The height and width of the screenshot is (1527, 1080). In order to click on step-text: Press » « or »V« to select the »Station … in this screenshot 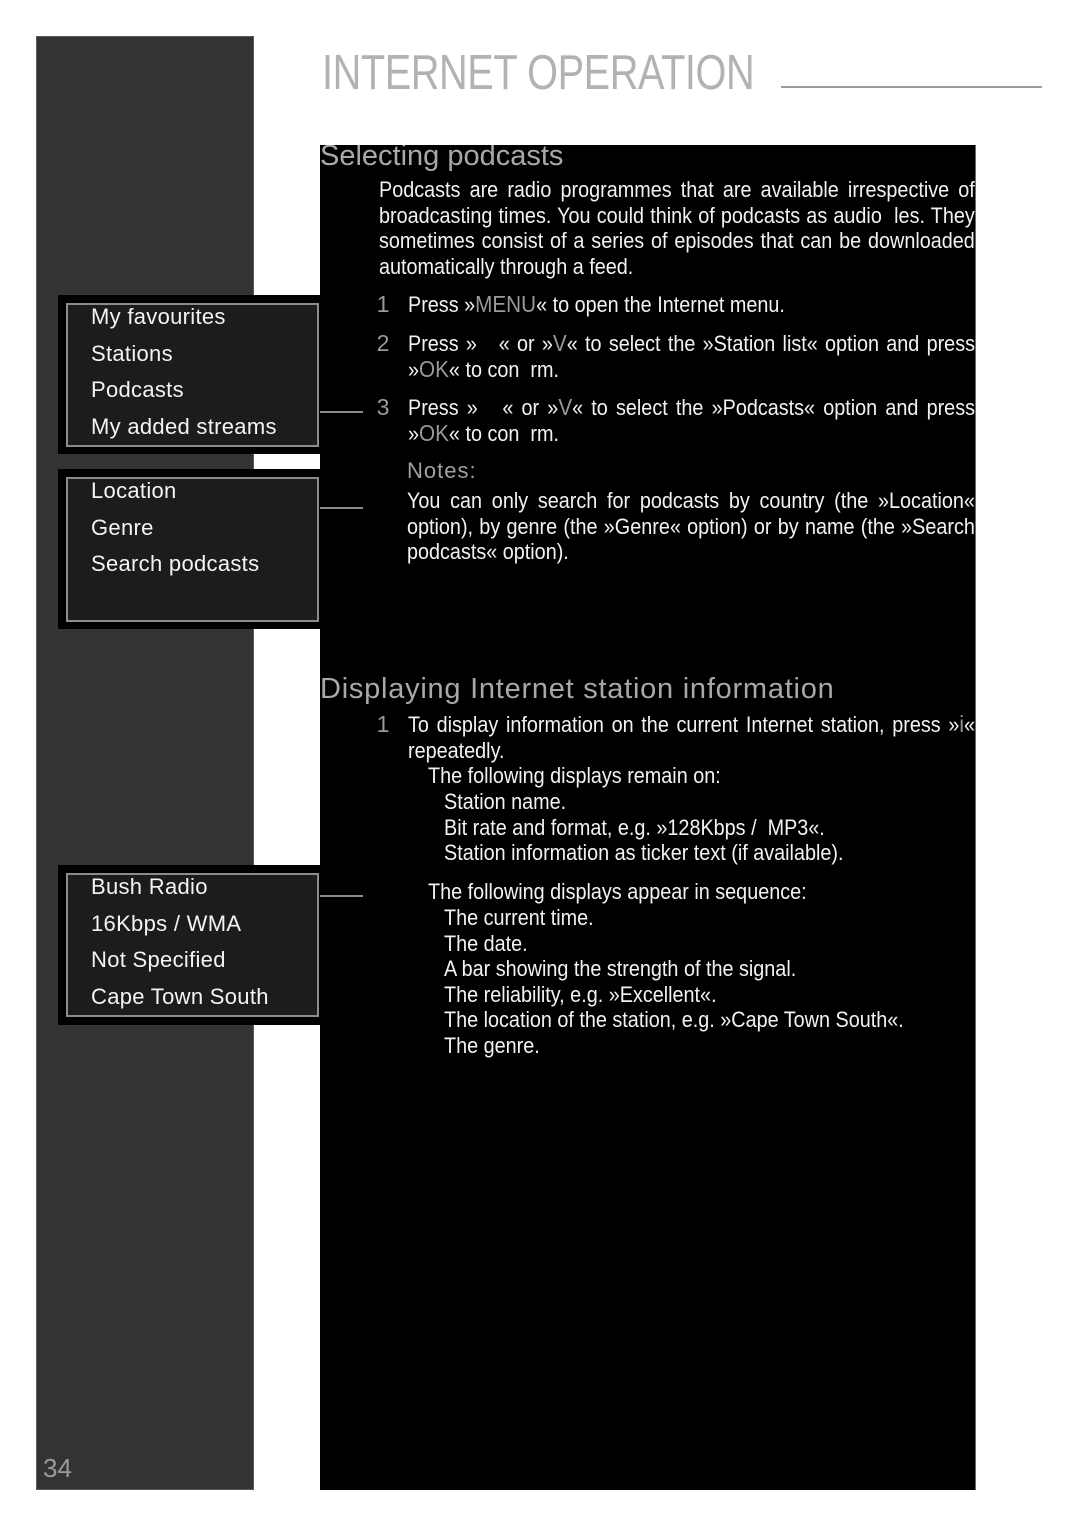, I will do `click(691, 356)`.